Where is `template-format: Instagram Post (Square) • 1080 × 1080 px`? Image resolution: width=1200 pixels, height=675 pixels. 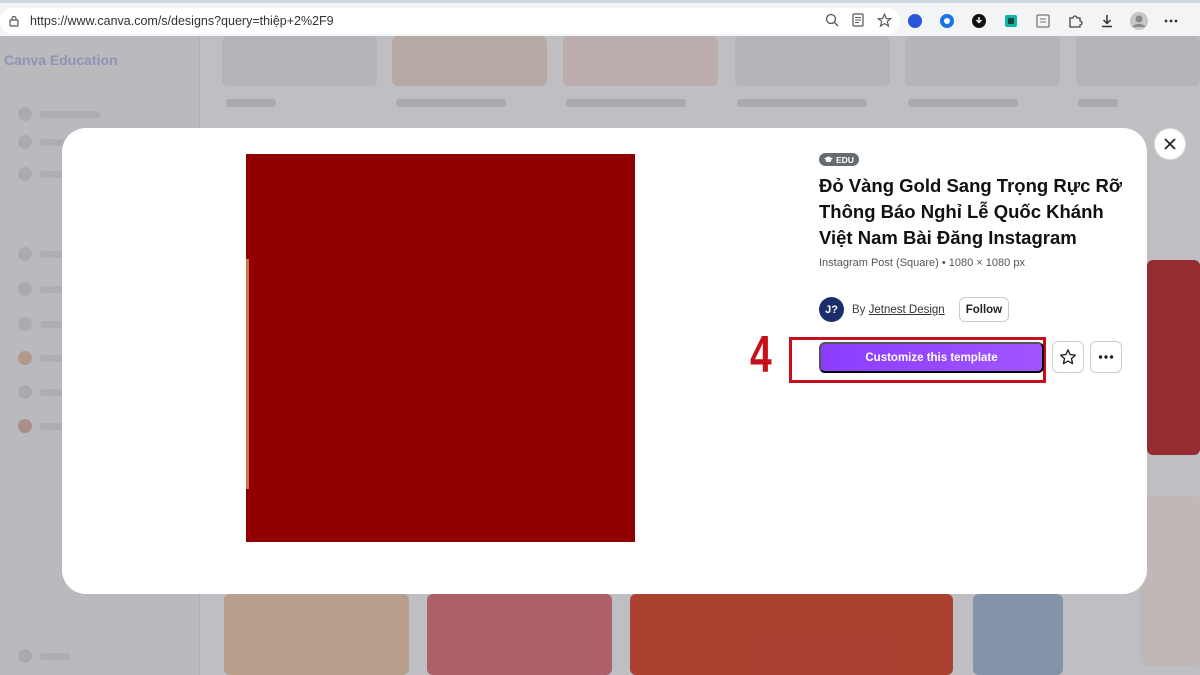
template-format: Instagram Post (Square) • 1080 × 1080 px is located at coordinates (922, 263).